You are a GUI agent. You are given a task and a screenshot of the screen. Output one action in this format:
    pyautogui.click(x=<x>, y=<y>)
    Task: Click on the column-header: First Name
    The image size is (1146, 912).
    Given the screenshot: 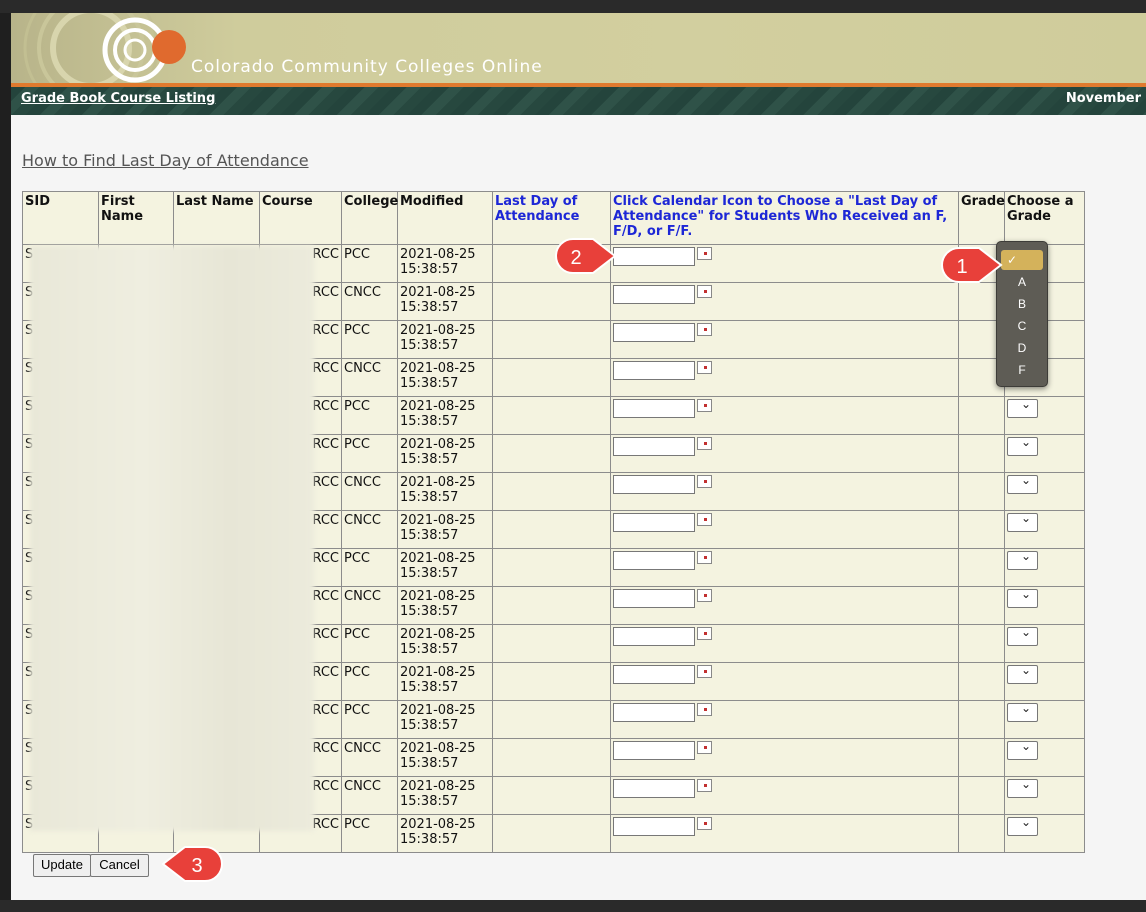 What is the action you would take?
    pyautogui.click(x=136, y=218)
    